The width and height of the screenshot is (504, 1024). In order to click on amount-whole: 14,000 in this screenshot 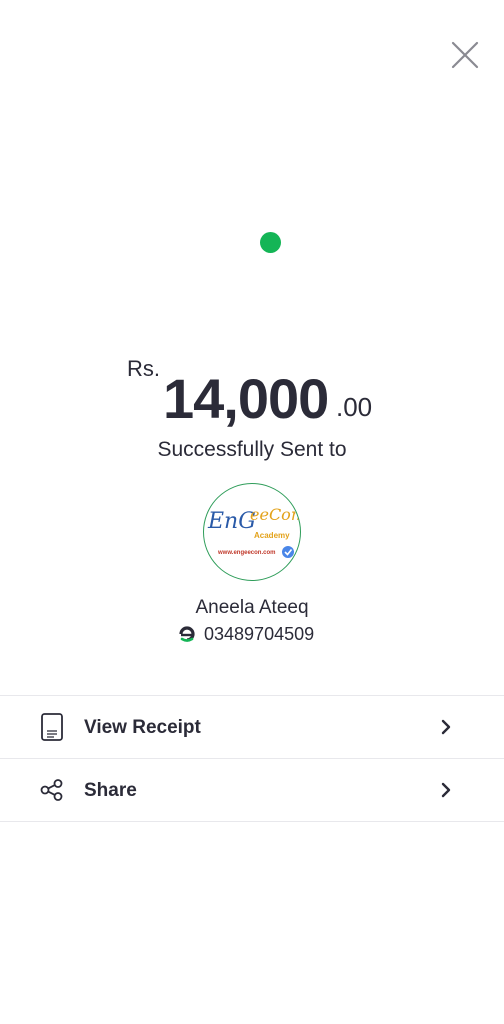, I will do `click(246, 398)`.